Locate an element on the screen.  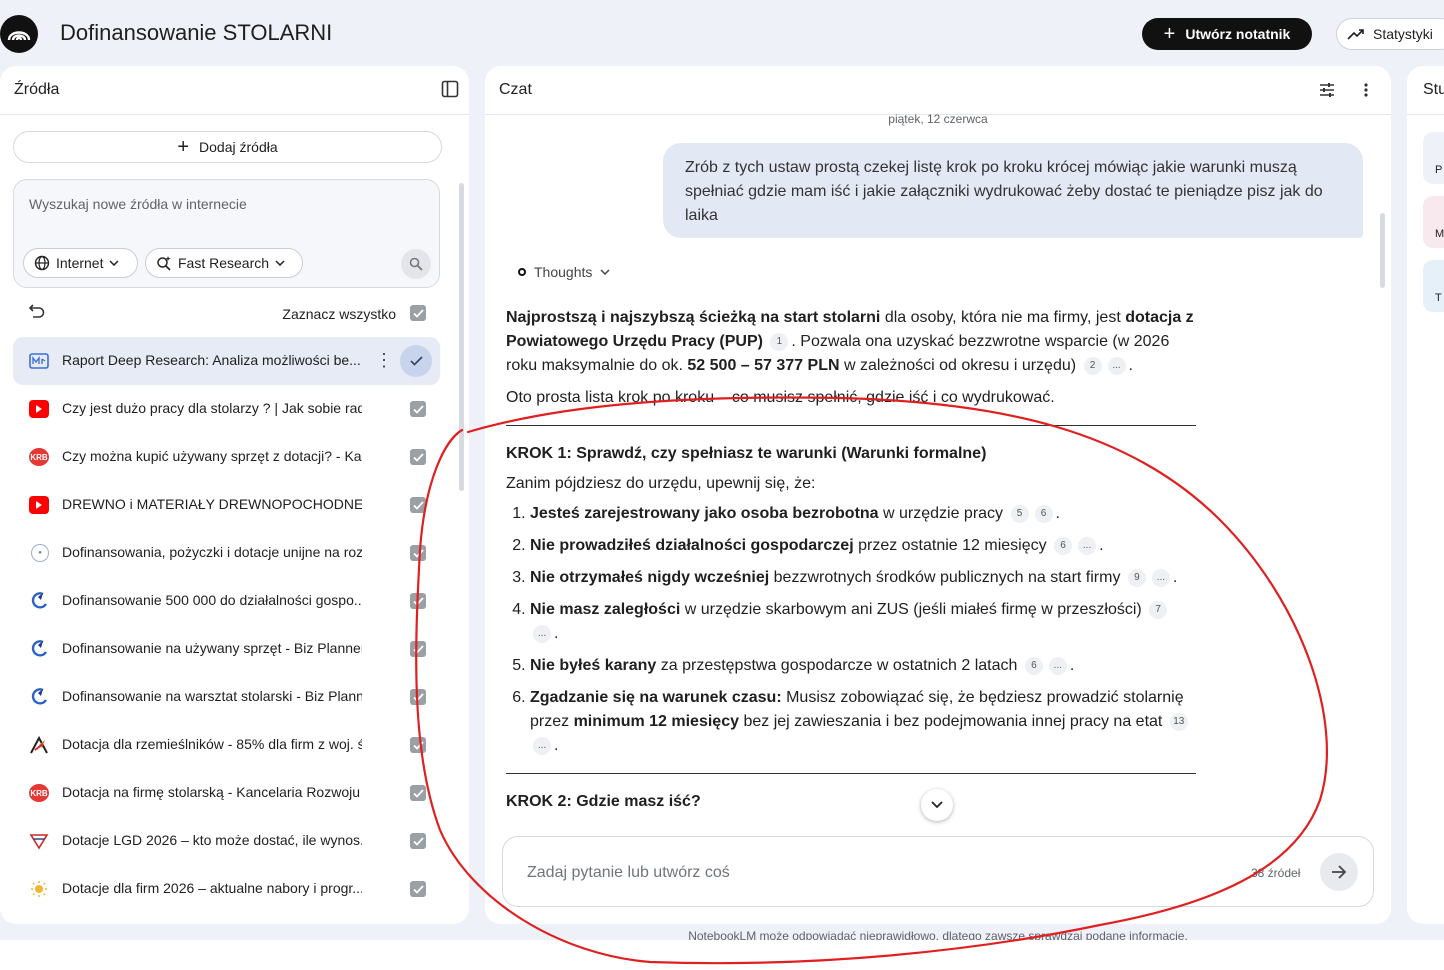
select-all-label: Zaznacz wszystko is located at coordinates (339, 314).